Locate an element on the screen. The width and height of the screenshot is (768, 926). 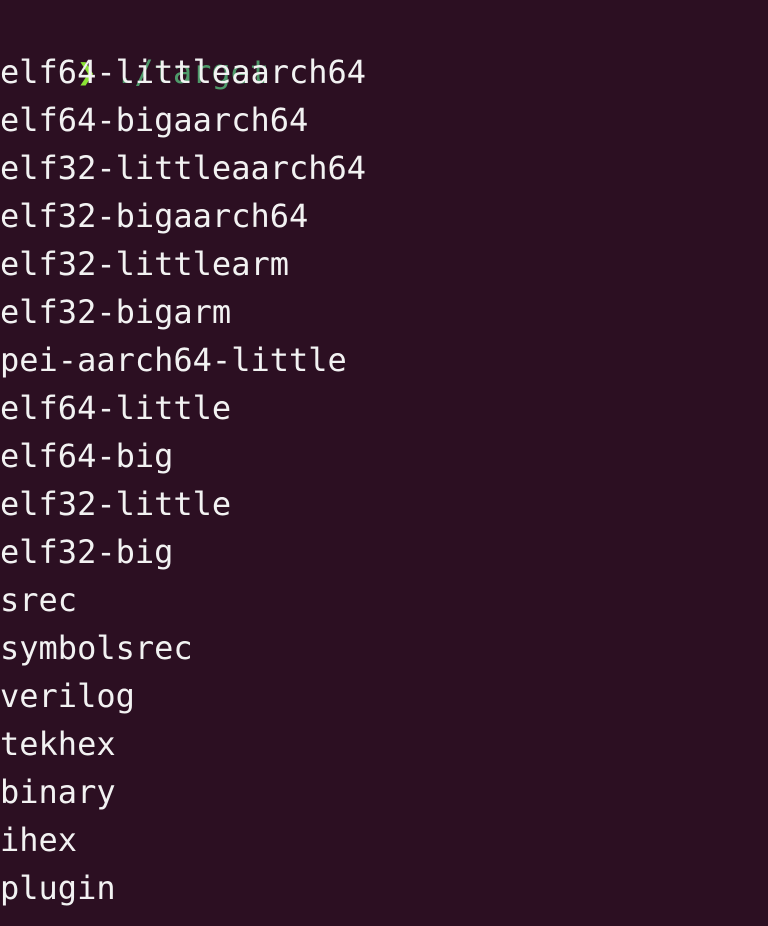
output-line: tekhex is located at coordinates (58, 744).